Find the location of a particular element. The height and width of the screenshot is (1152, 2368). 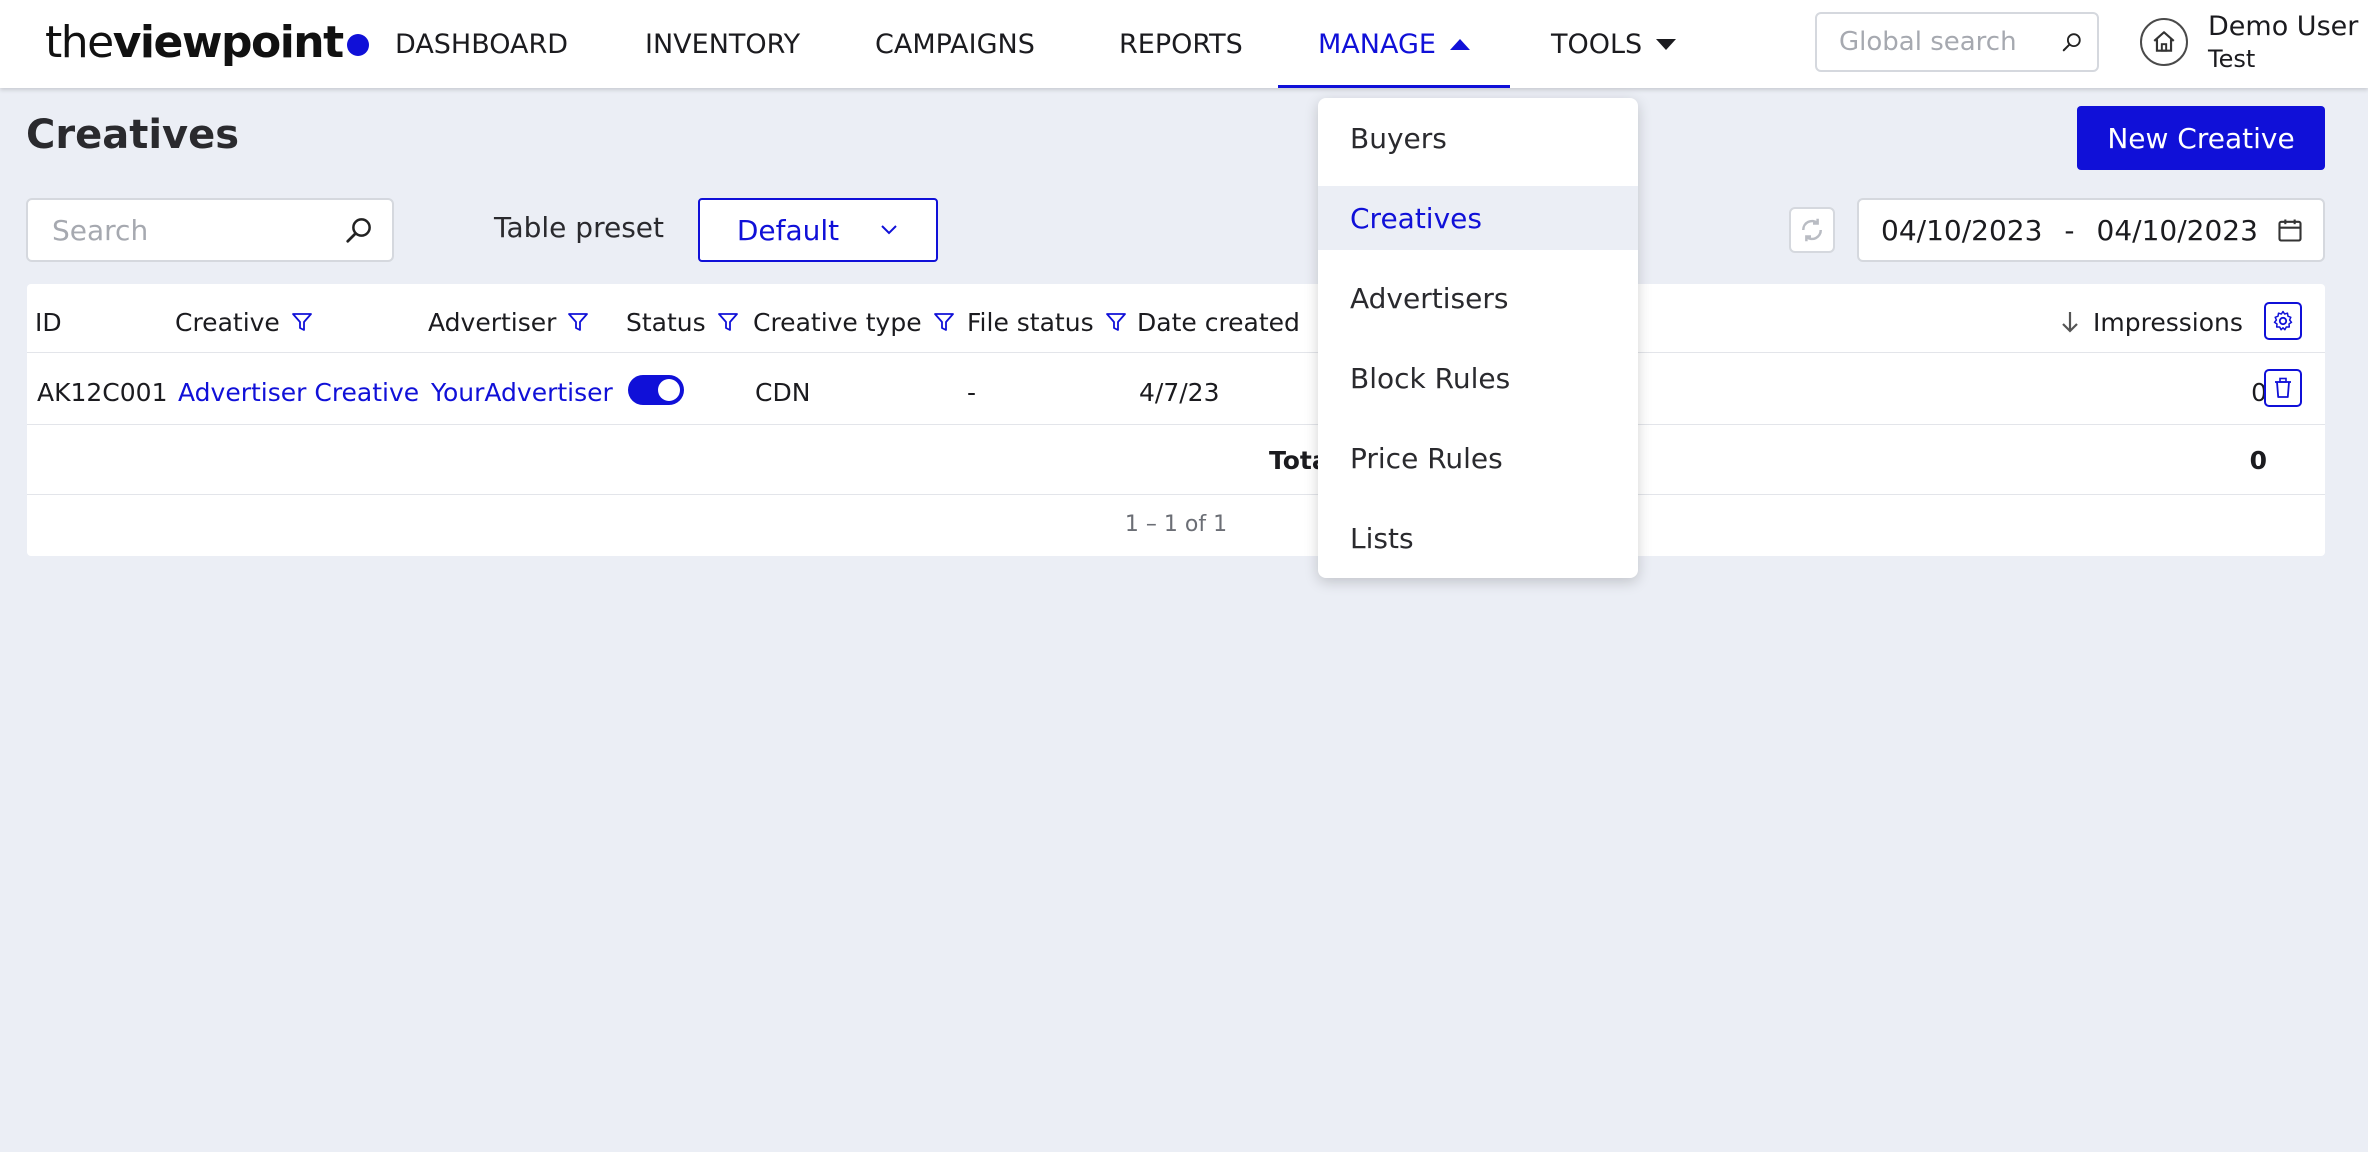

table-settings-button is located at coordinates (2283, 321).